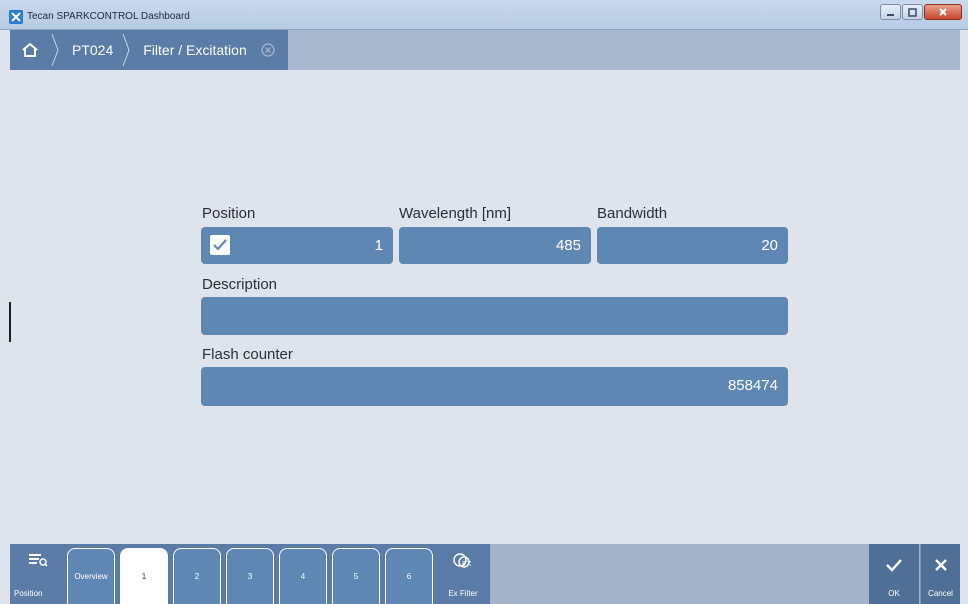 The image size is (968, 604). I want to click on bandwidth-value: 20, so click(769, 245).